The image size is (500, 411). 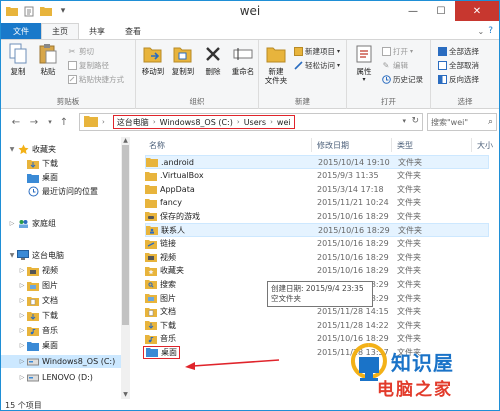 What do you see at coordinates (60, 270) in the screenshot?
I see `nav-item: ▷ 视频` at bounding box center [60, 270].